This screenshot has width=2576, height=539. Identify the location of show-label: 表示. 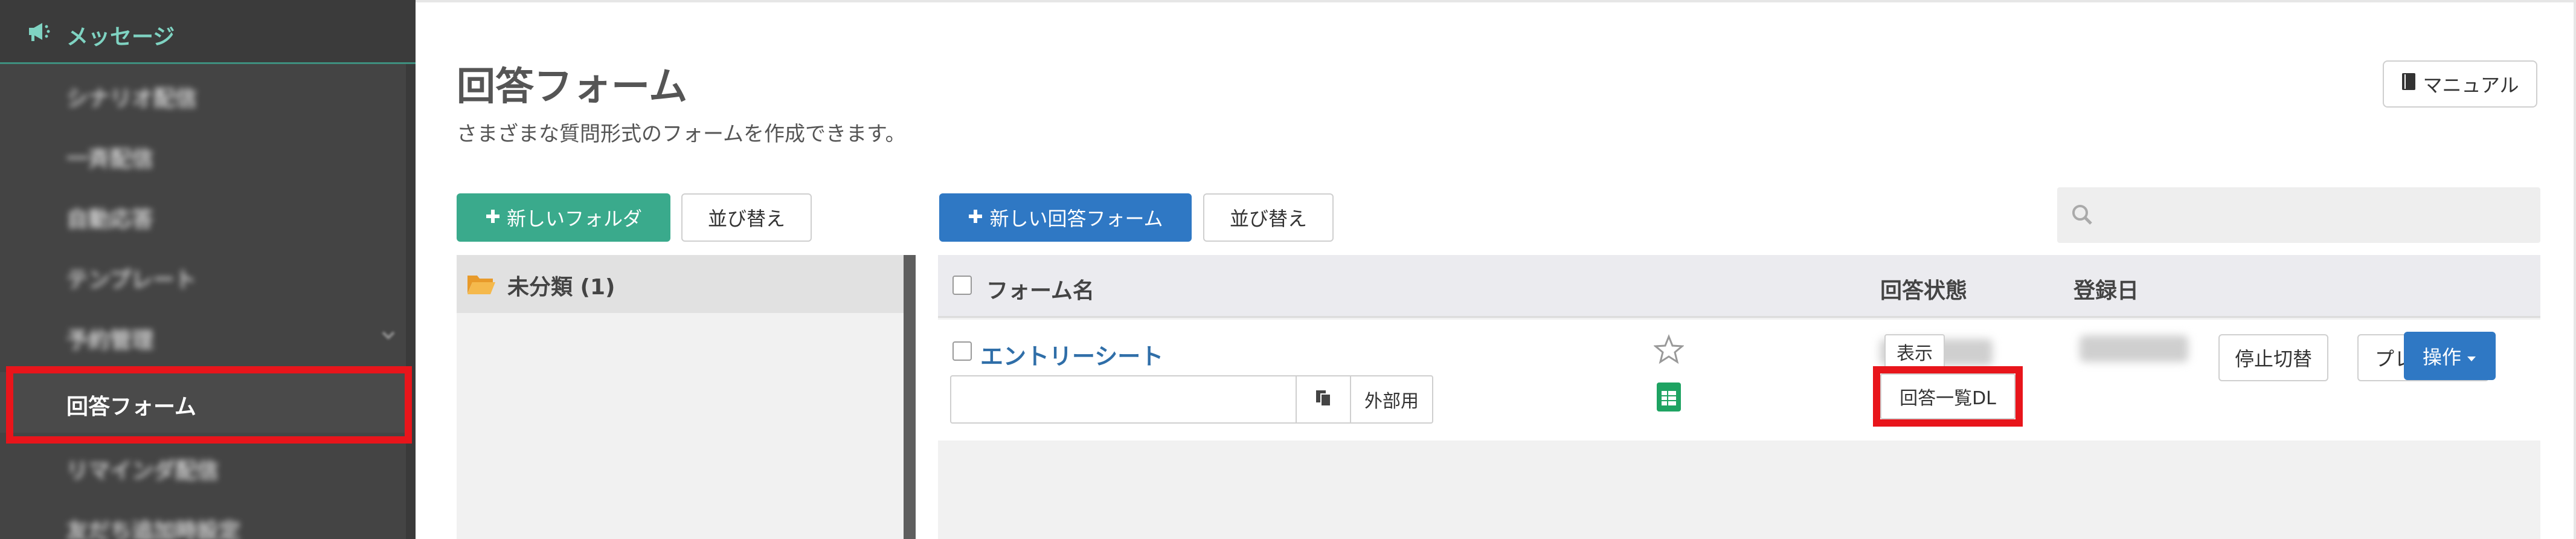
(1915, 353).